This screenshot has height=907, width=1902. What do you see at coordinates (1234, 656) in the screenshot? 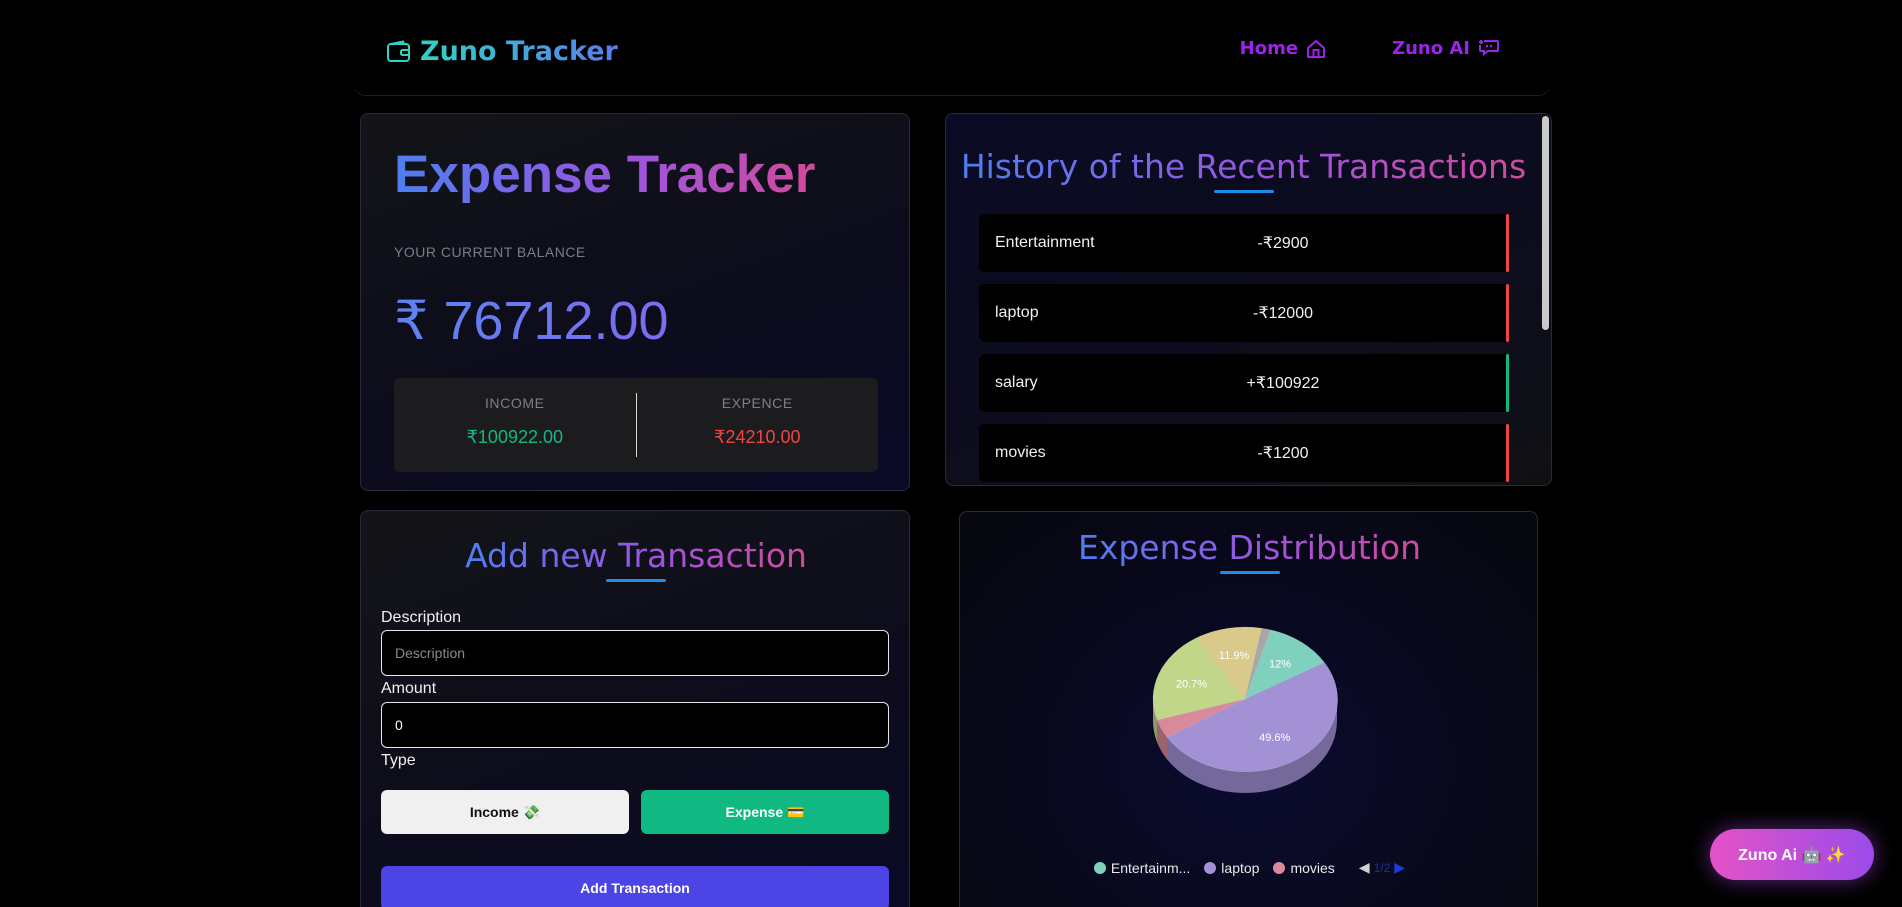
I see `pie-slice-label: 11.9%` at bounding box center [1234, 656].